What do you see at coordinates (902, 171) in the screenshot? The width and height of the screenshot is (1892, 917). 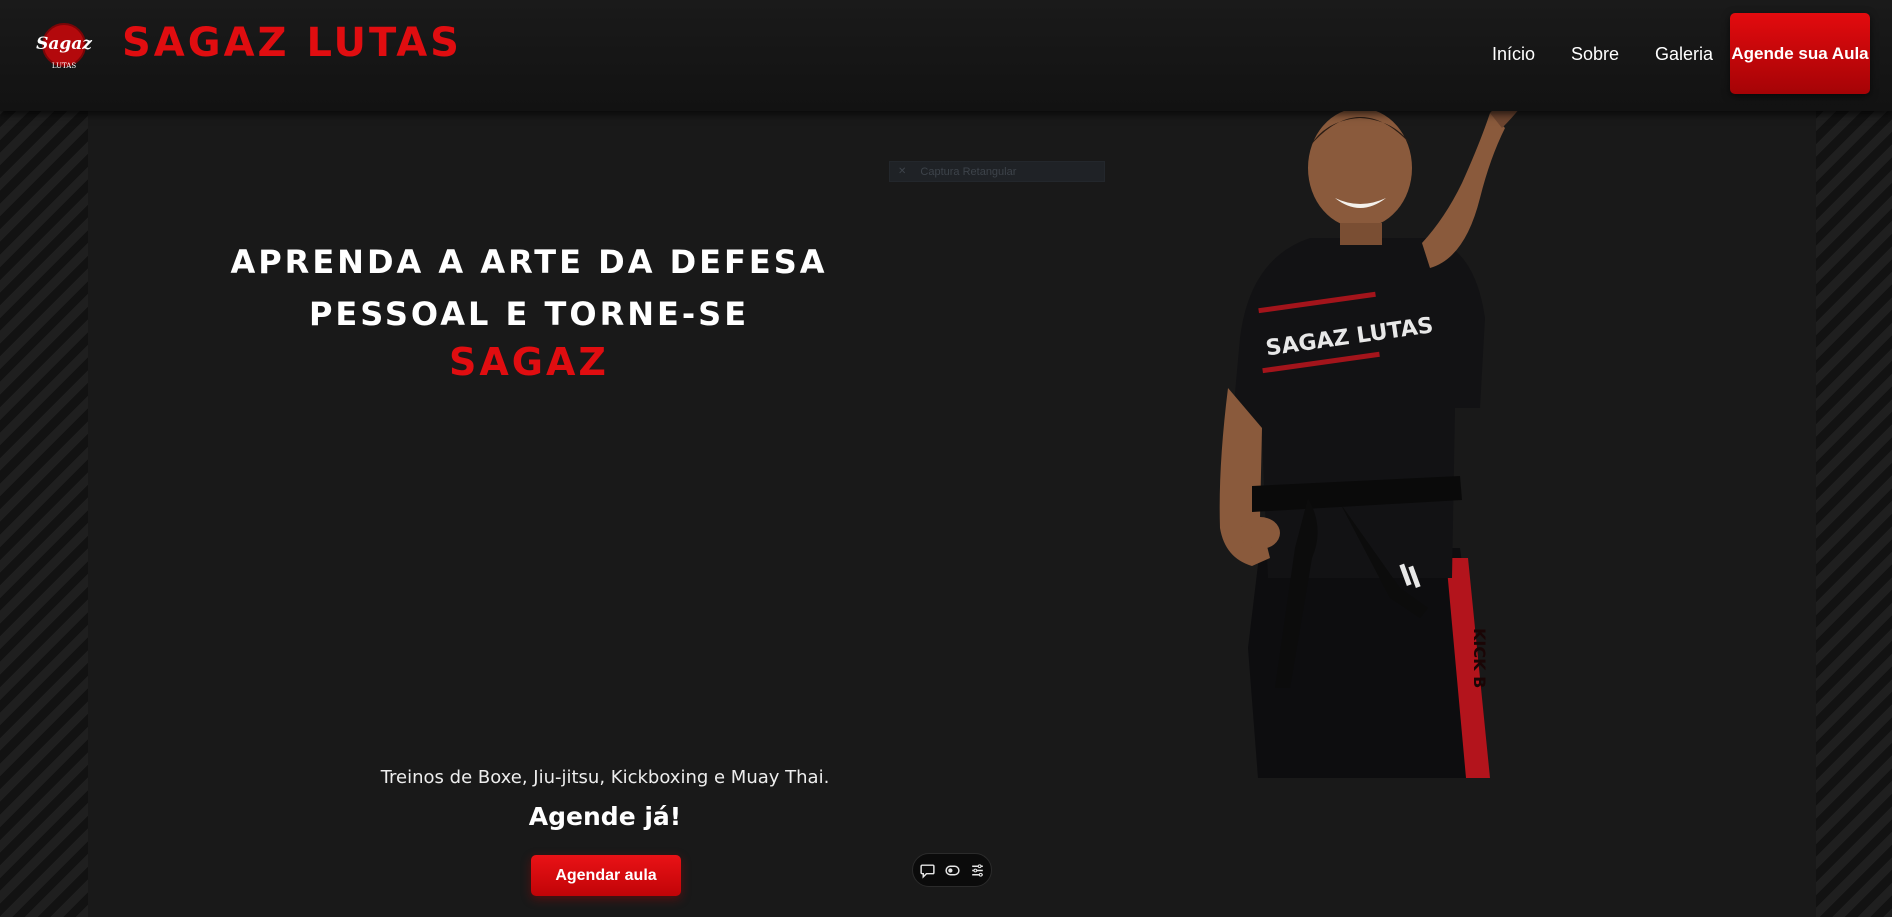 I see `close-icon: ✕` at bounding box center [902, 171].